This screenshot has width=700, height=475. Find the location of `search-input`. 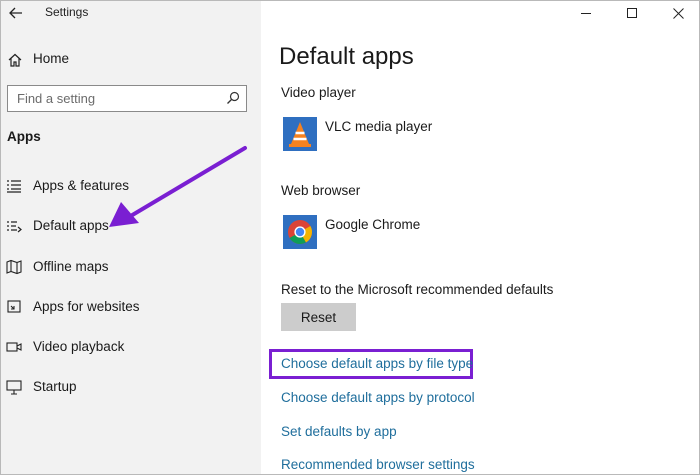

search-input is located at coordinates (113, 98).